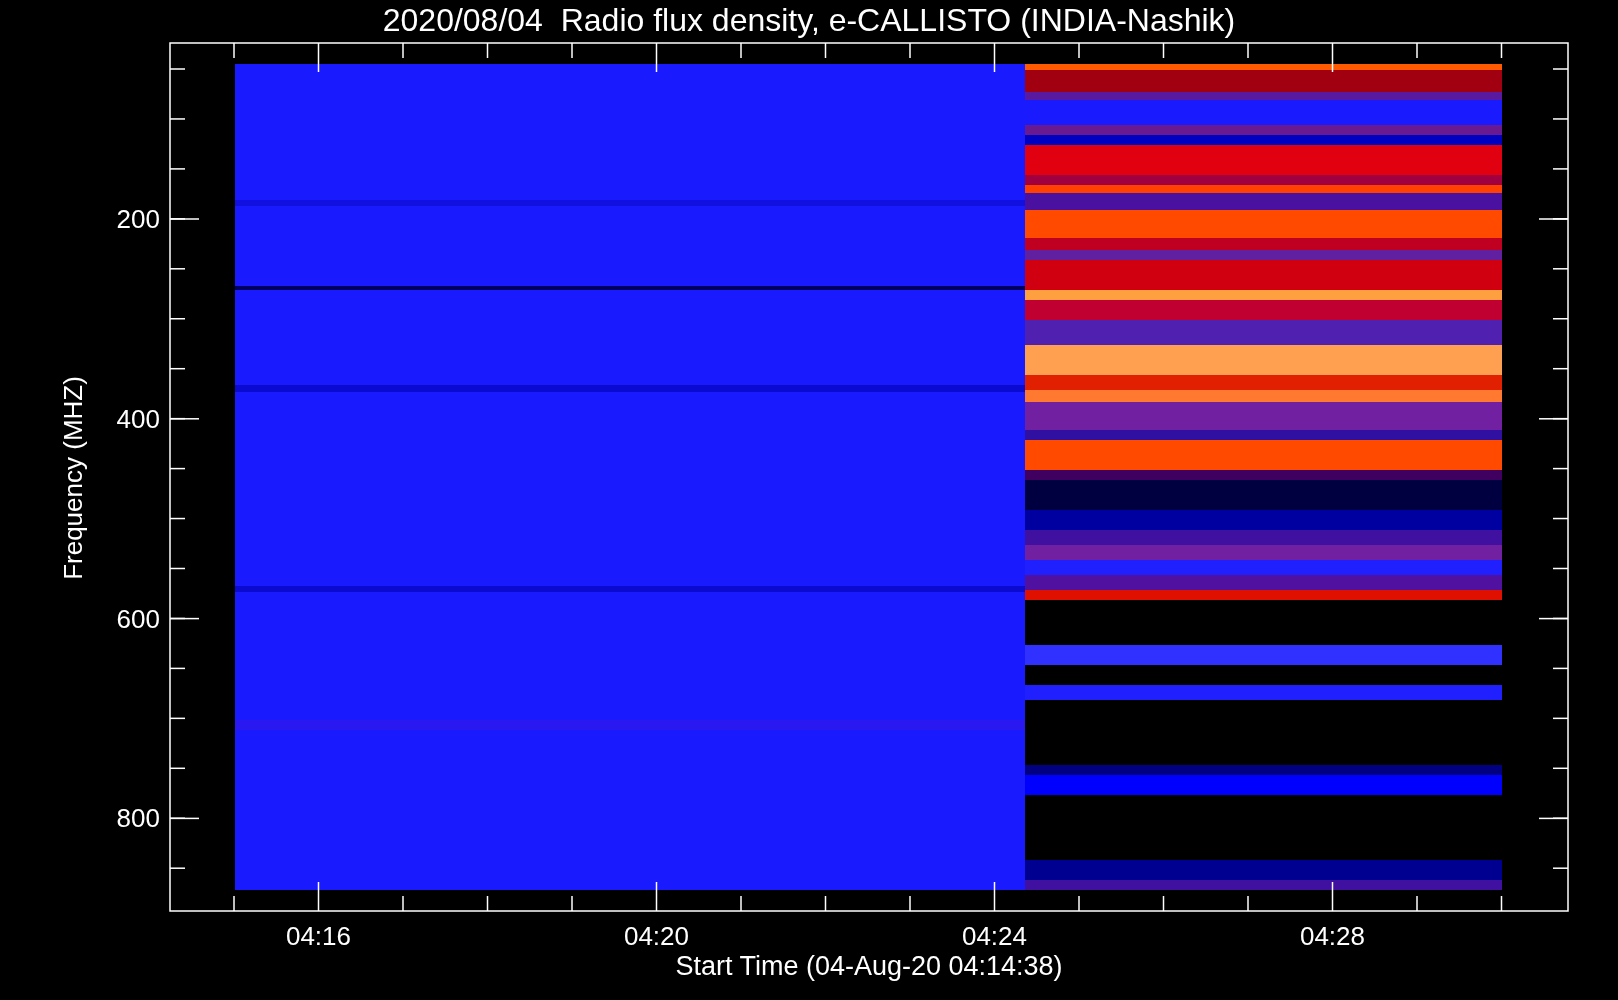 The width and height of the screenshot is (1618, 1000). I want to click on y-axis-label: Frequency (MHZ), so click(73, 478).